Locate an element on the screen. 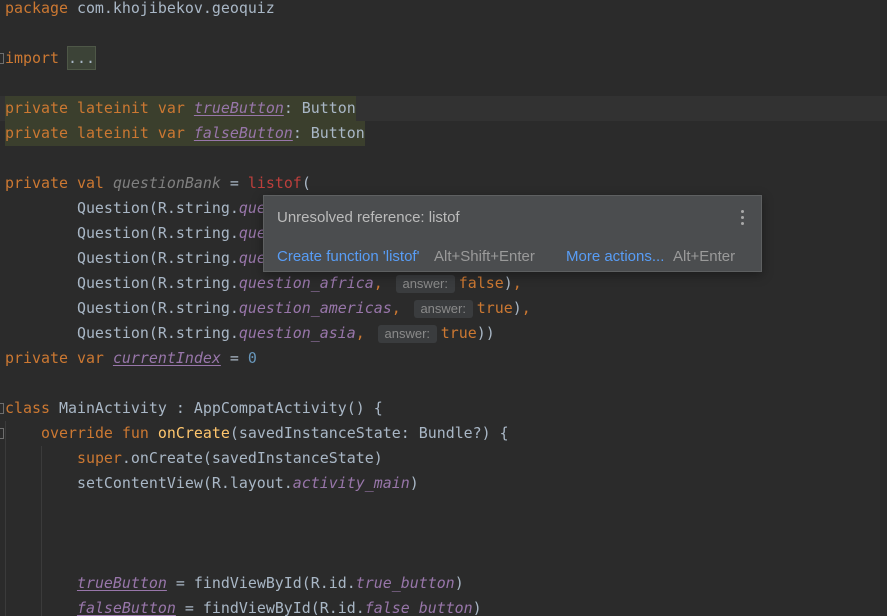 The width and height of the screenshot is (887, 616). keyword-token: import is located at coordinates (32, 58).